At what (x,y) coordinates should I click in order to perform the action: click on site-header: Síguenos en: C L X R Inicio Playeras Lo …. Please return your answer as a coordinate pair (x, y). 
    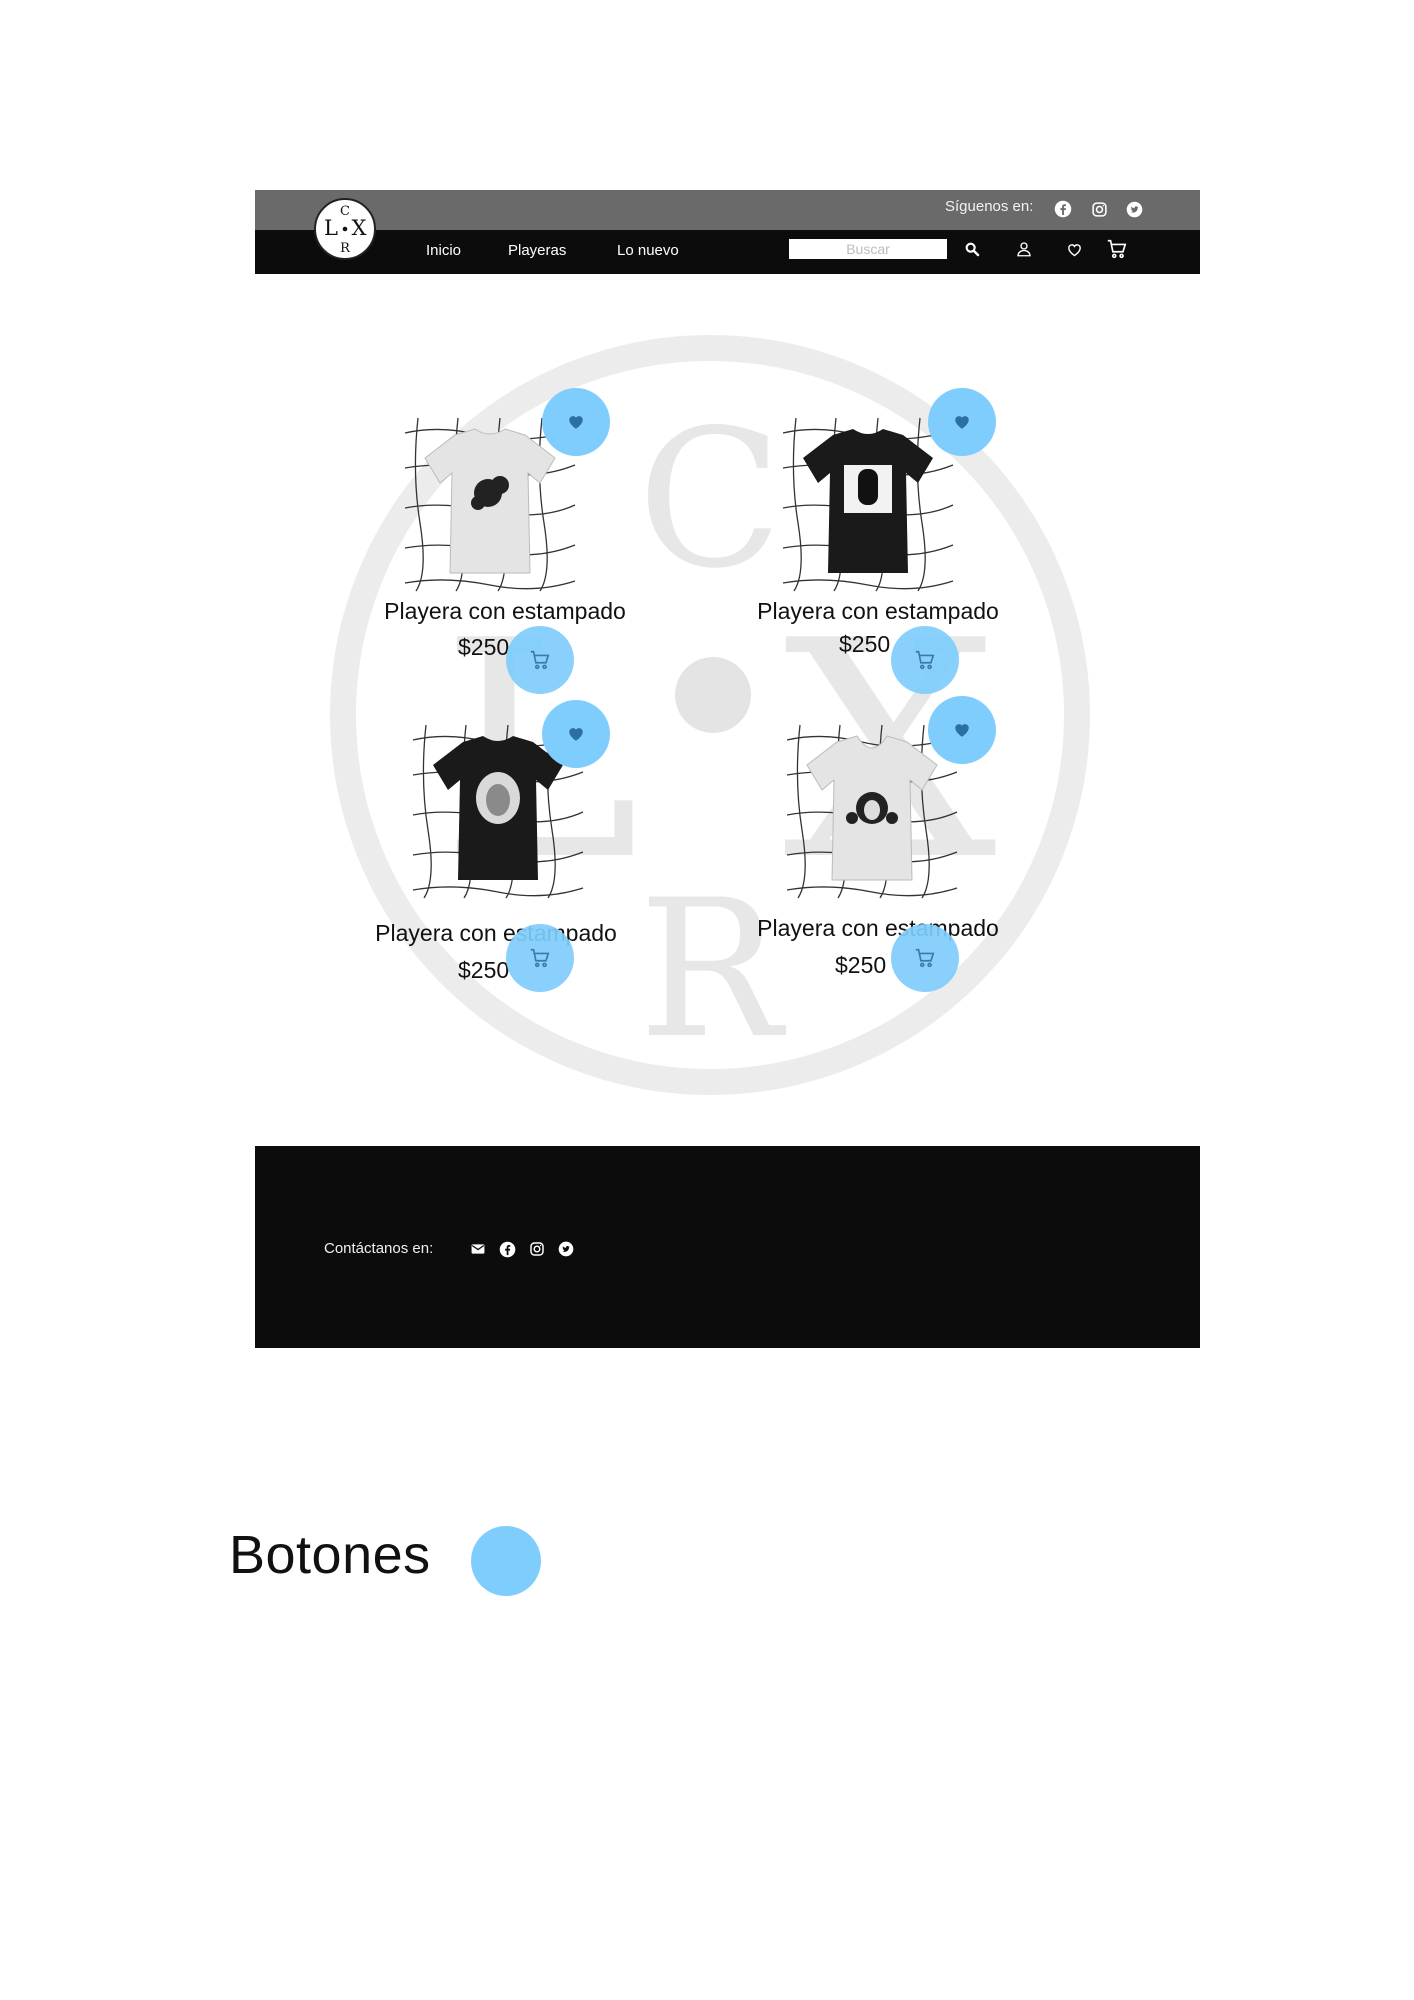
    Looking at the image, I should click on (727, 232).